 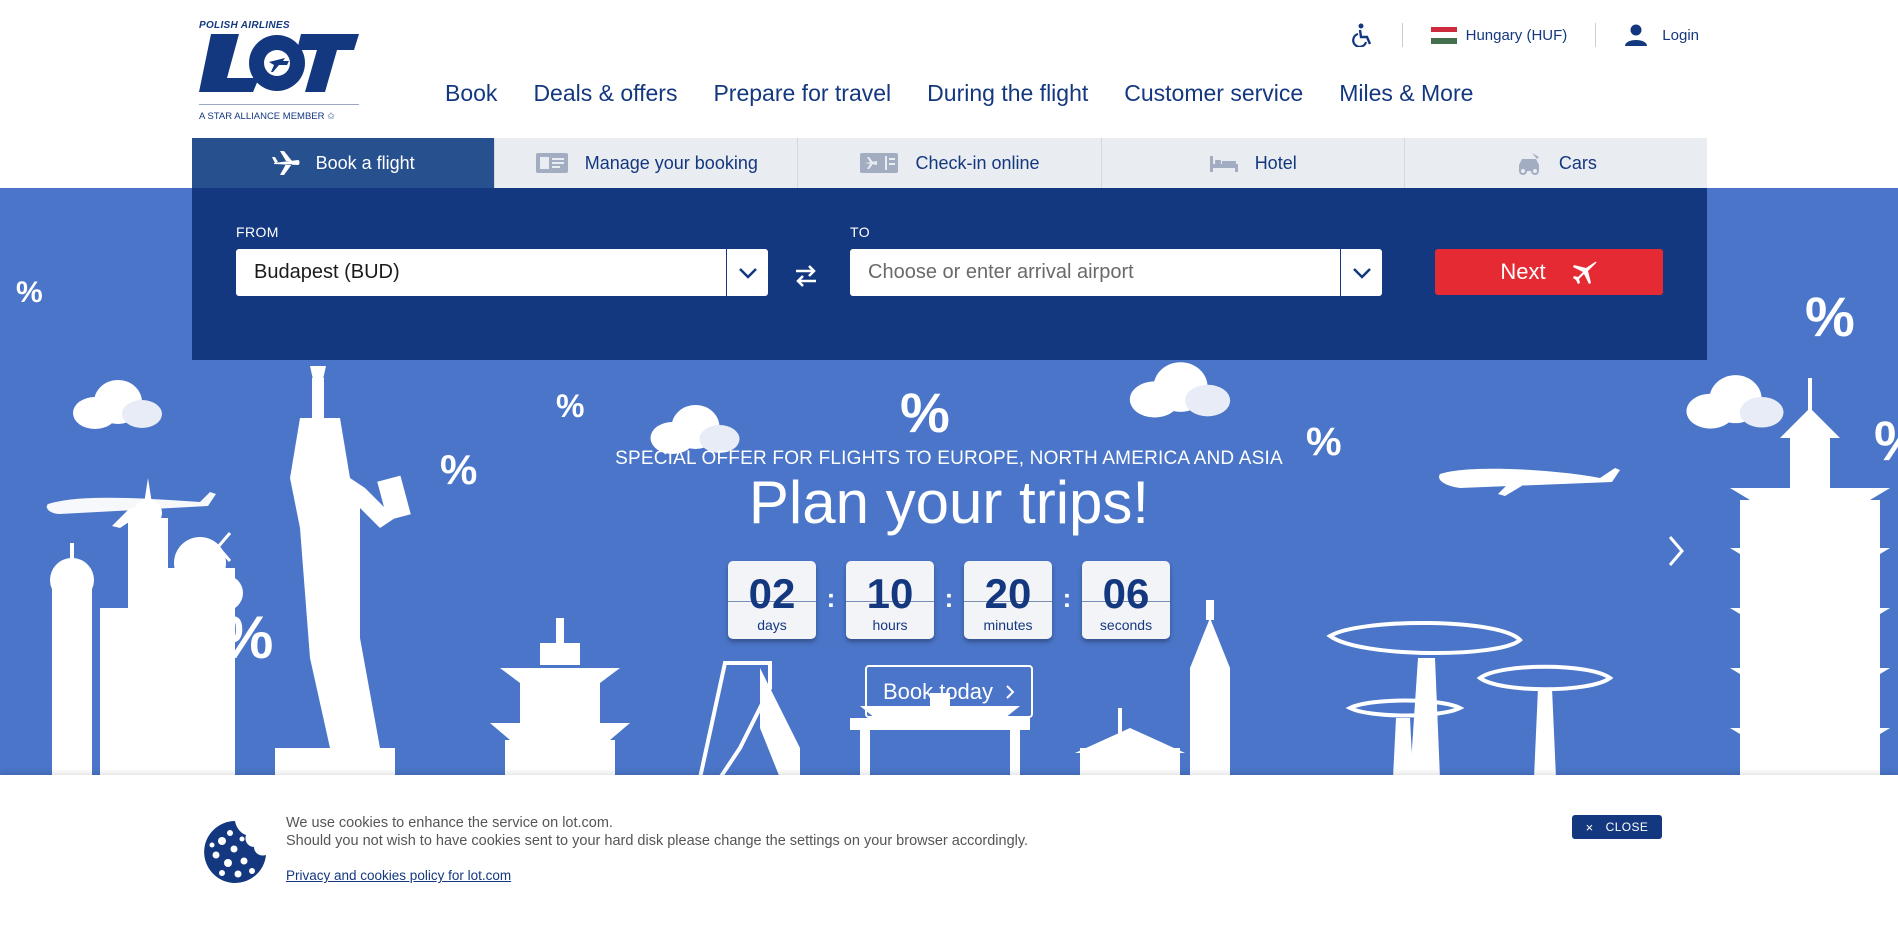 I want to click on next-label: Next, so click(x=1523, y=271).